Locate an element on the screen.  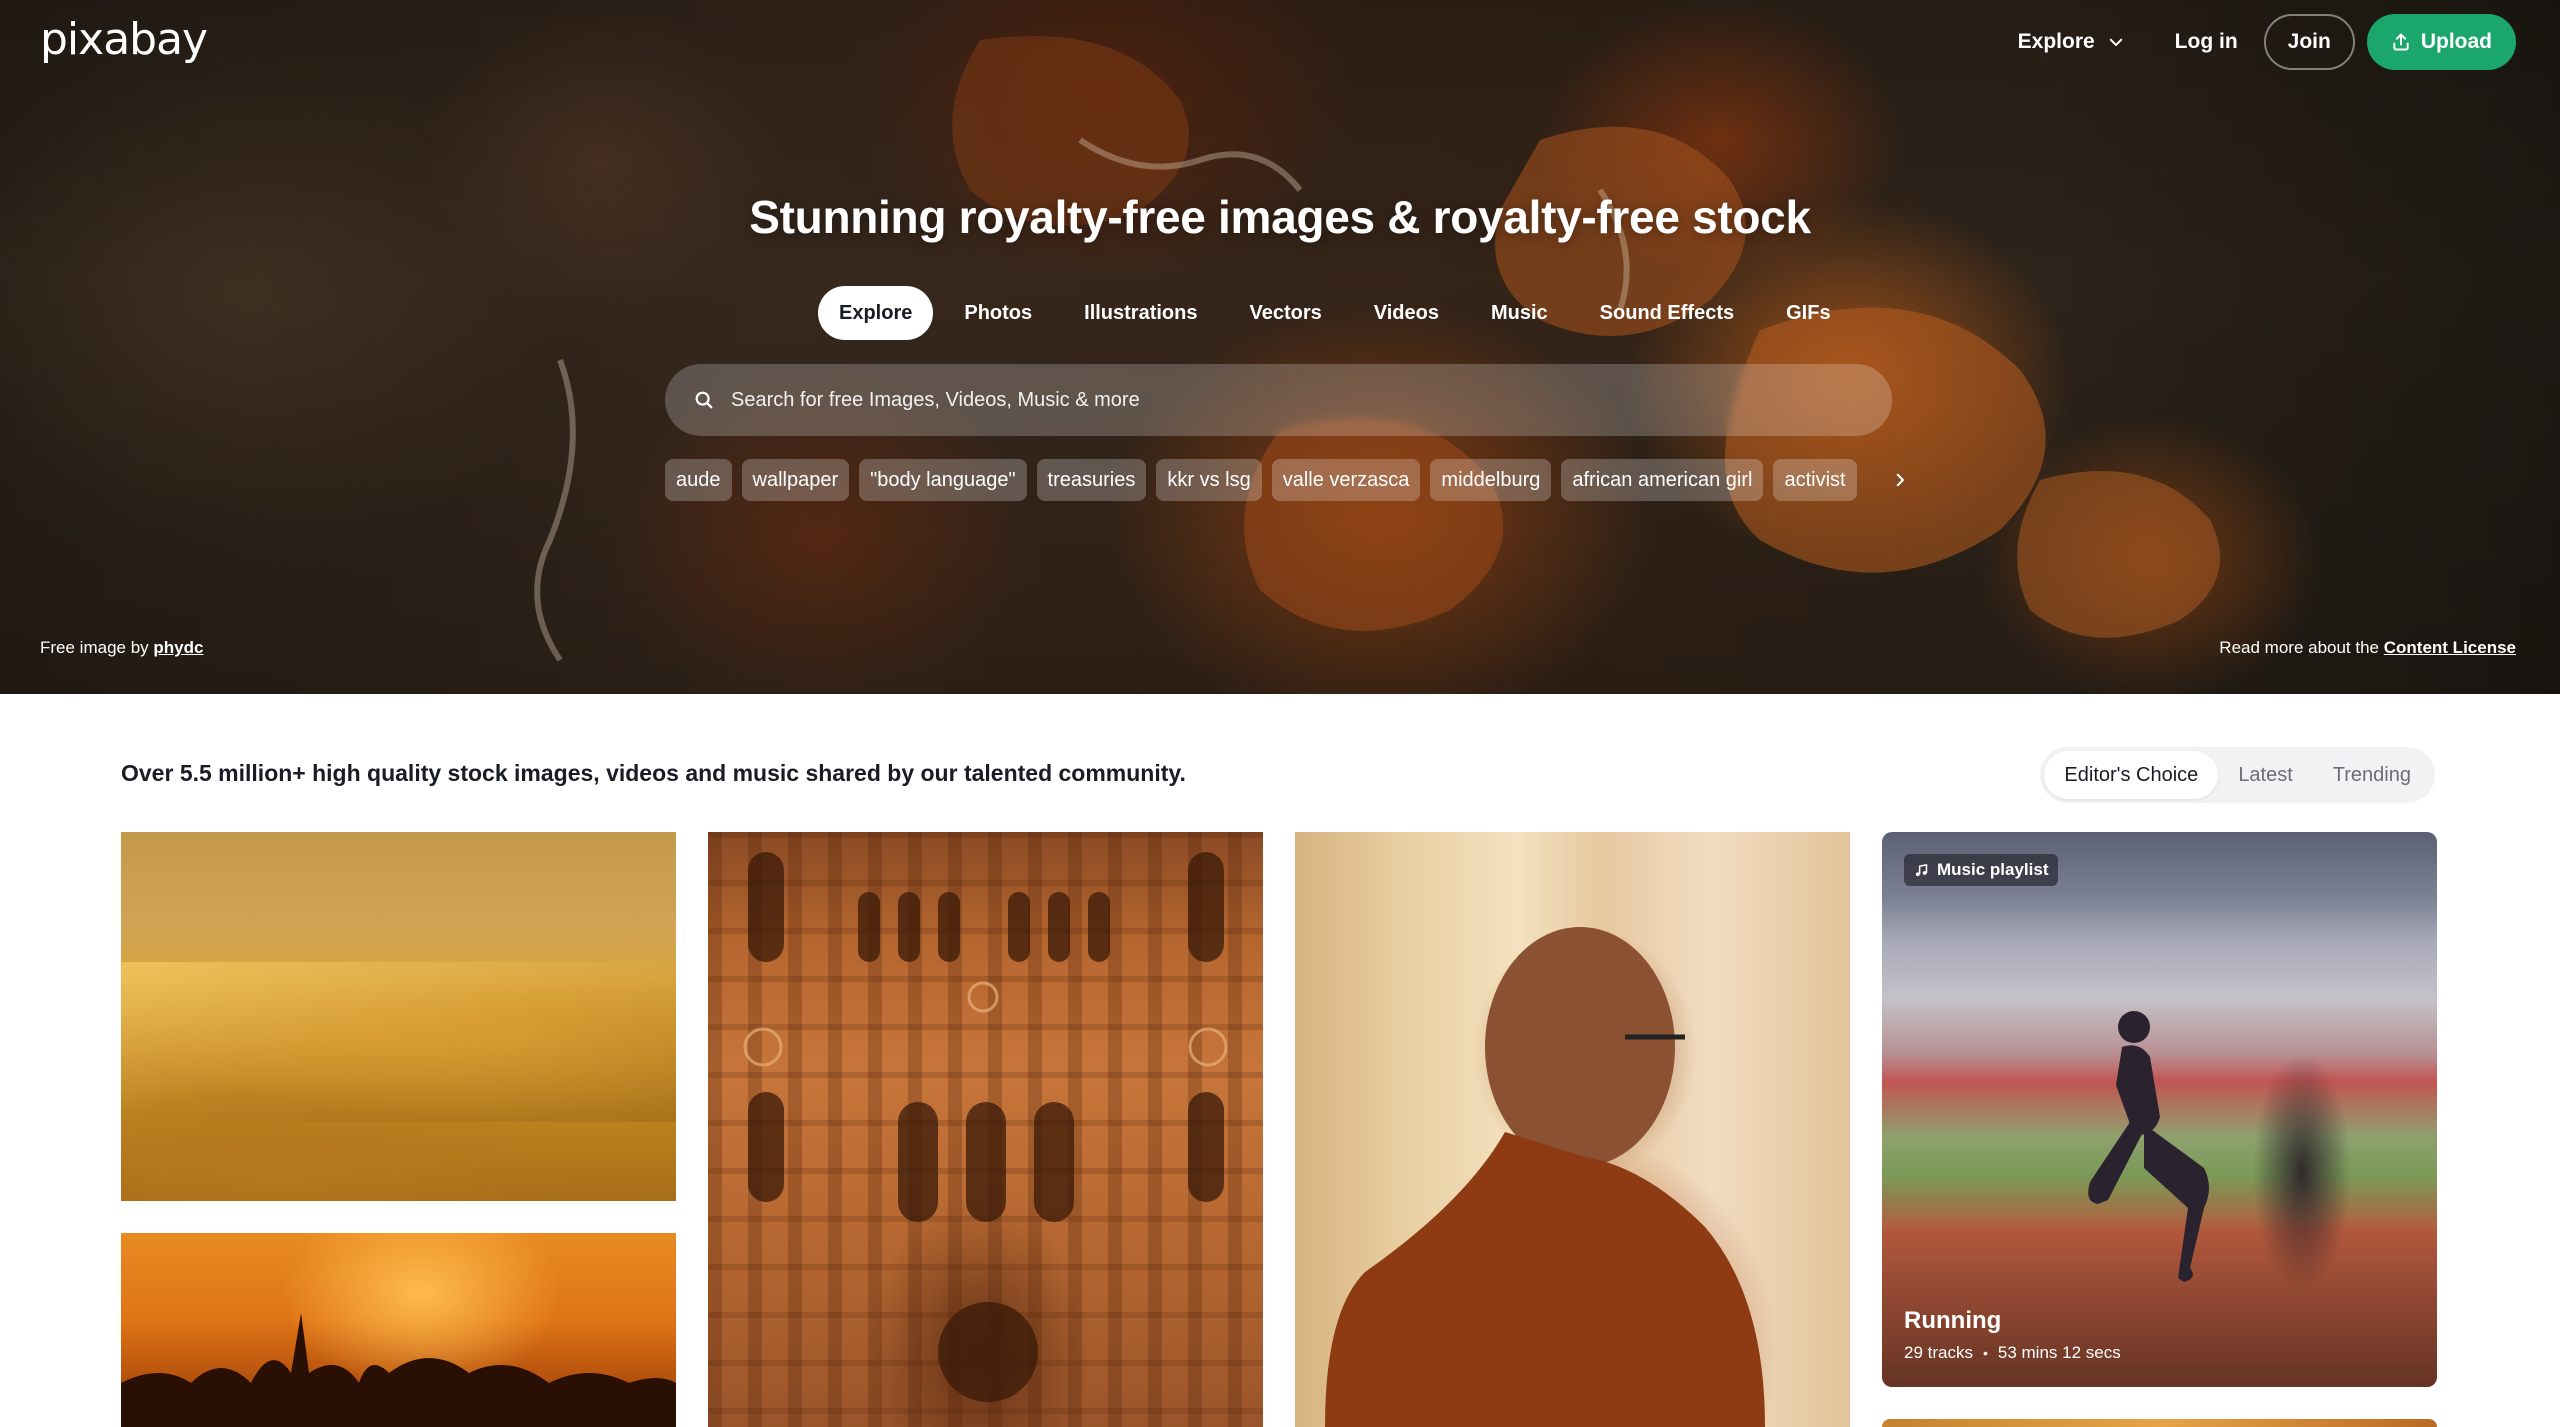
music-playlist-badge: Music playlist is located at coordinates (1981, 870).